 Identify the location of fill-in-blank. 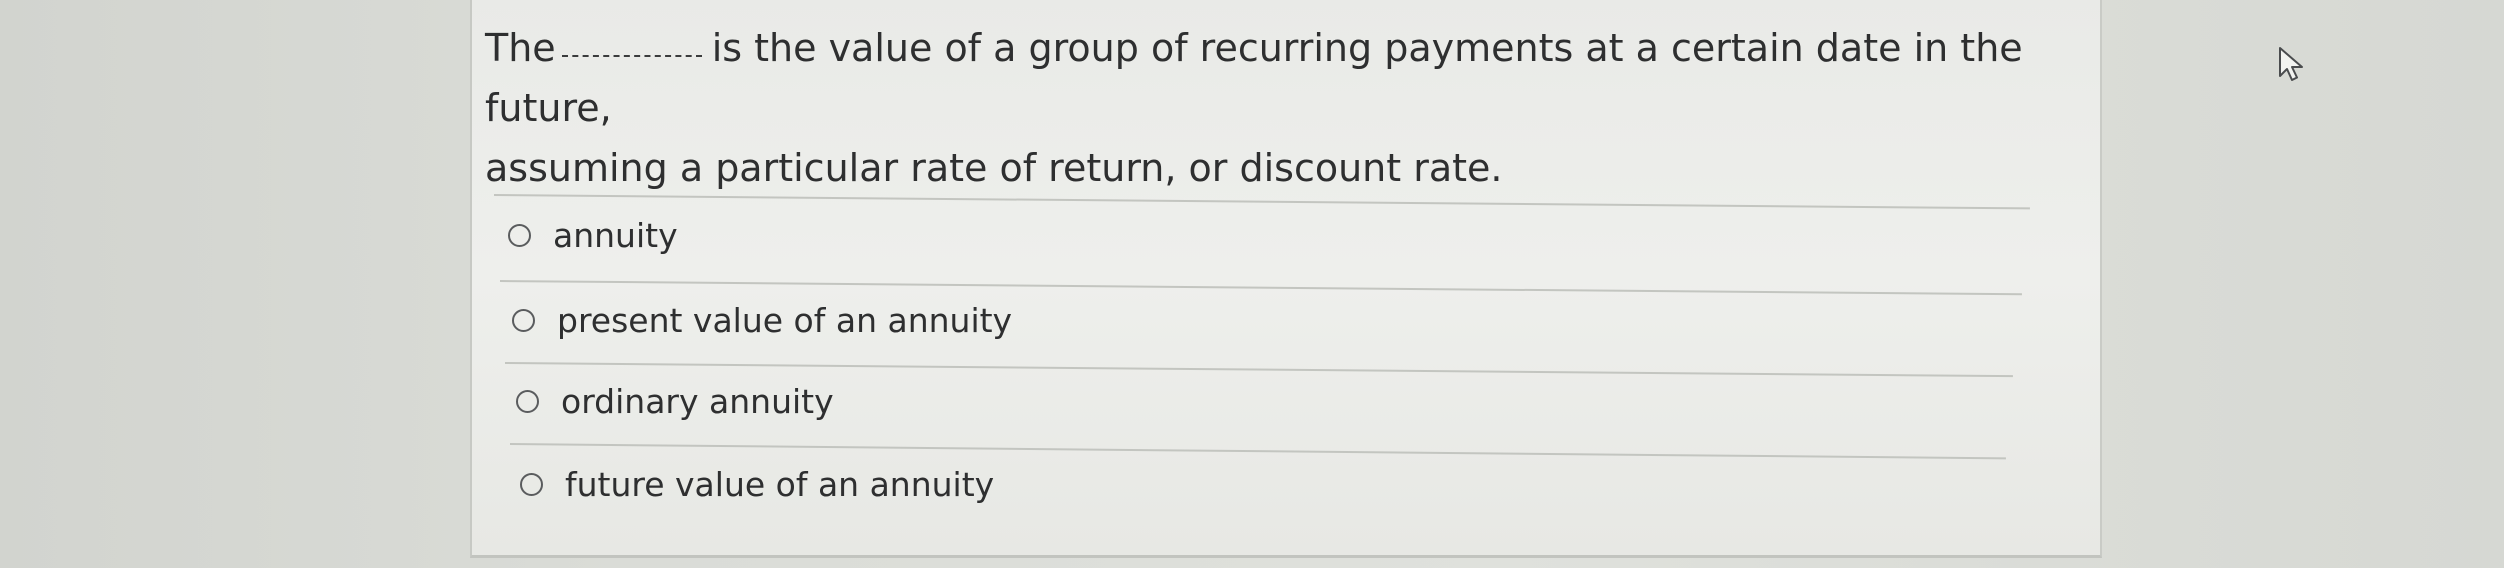
(631, 52).